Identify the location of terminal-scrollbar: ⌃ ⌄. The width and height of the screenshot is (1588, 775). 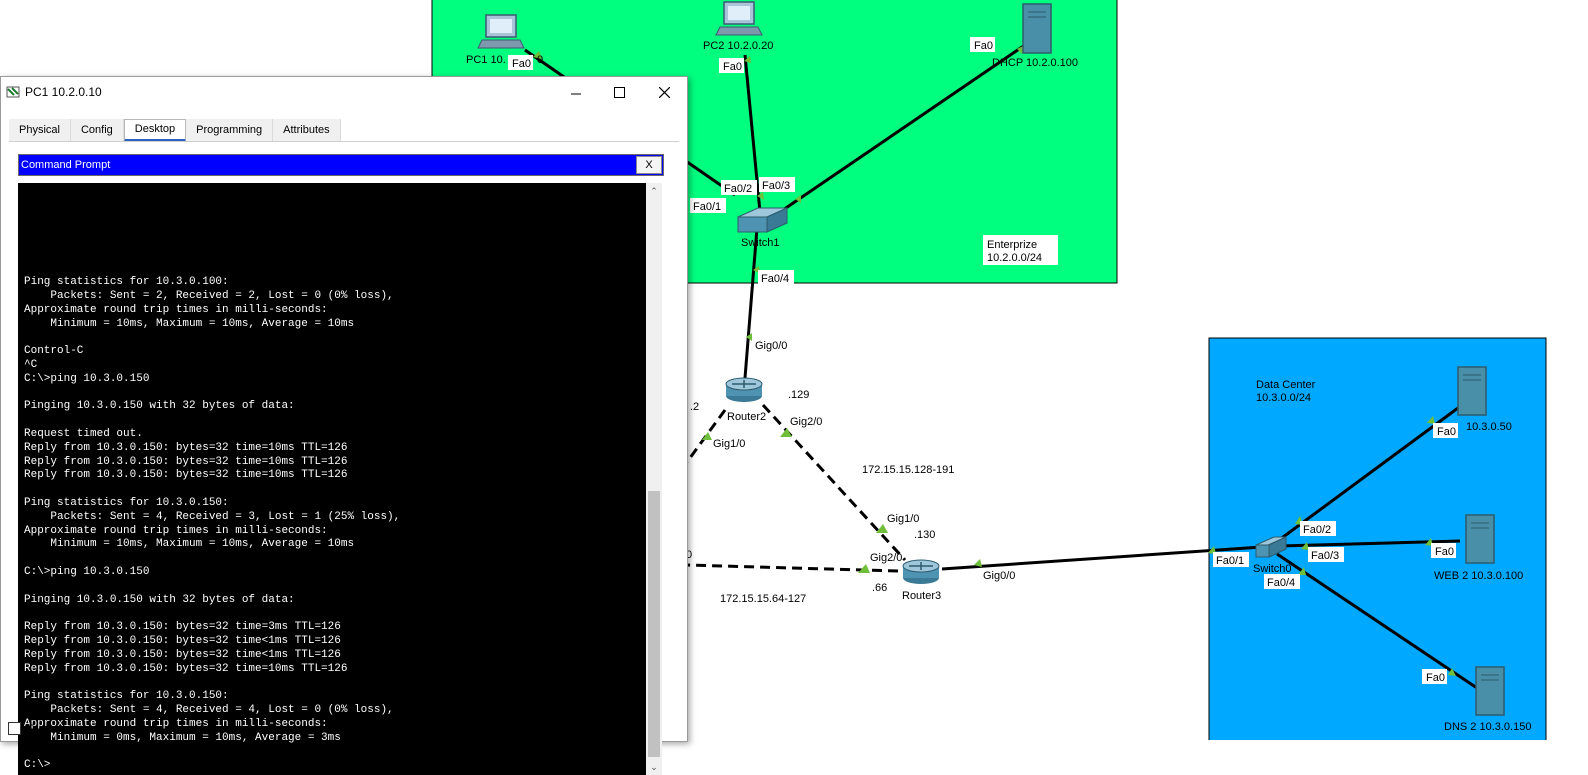
(654, 479).